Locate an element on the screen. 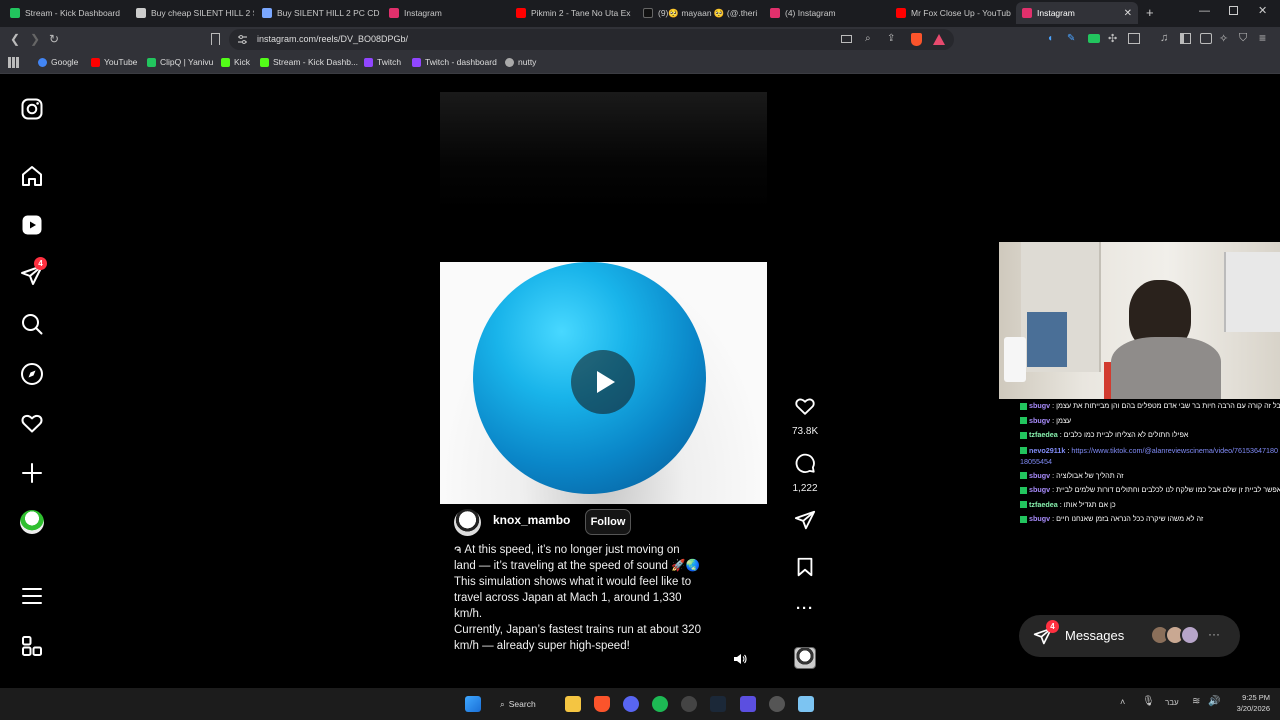  new-tab-icon: + is located at coordinates (1150, 12).